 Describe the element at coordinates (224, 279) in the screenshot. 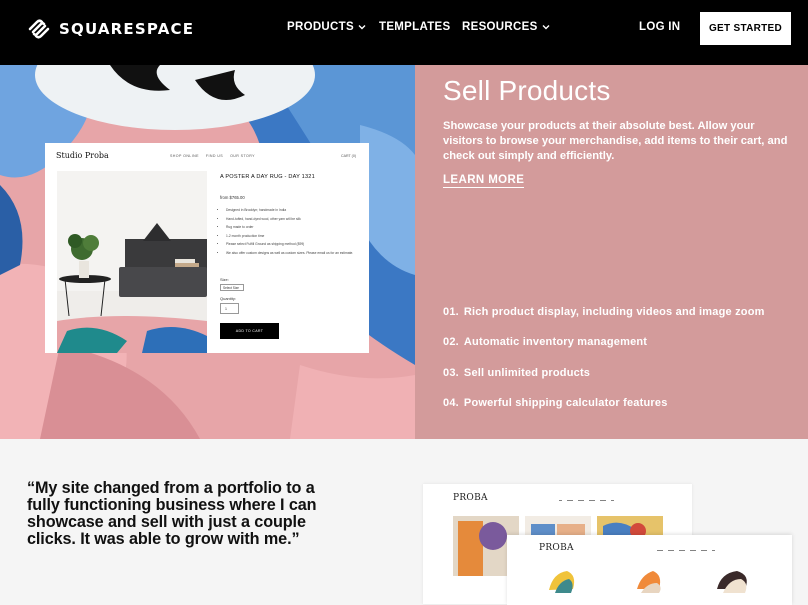

I see `mock-size-label: Size:` at that location.